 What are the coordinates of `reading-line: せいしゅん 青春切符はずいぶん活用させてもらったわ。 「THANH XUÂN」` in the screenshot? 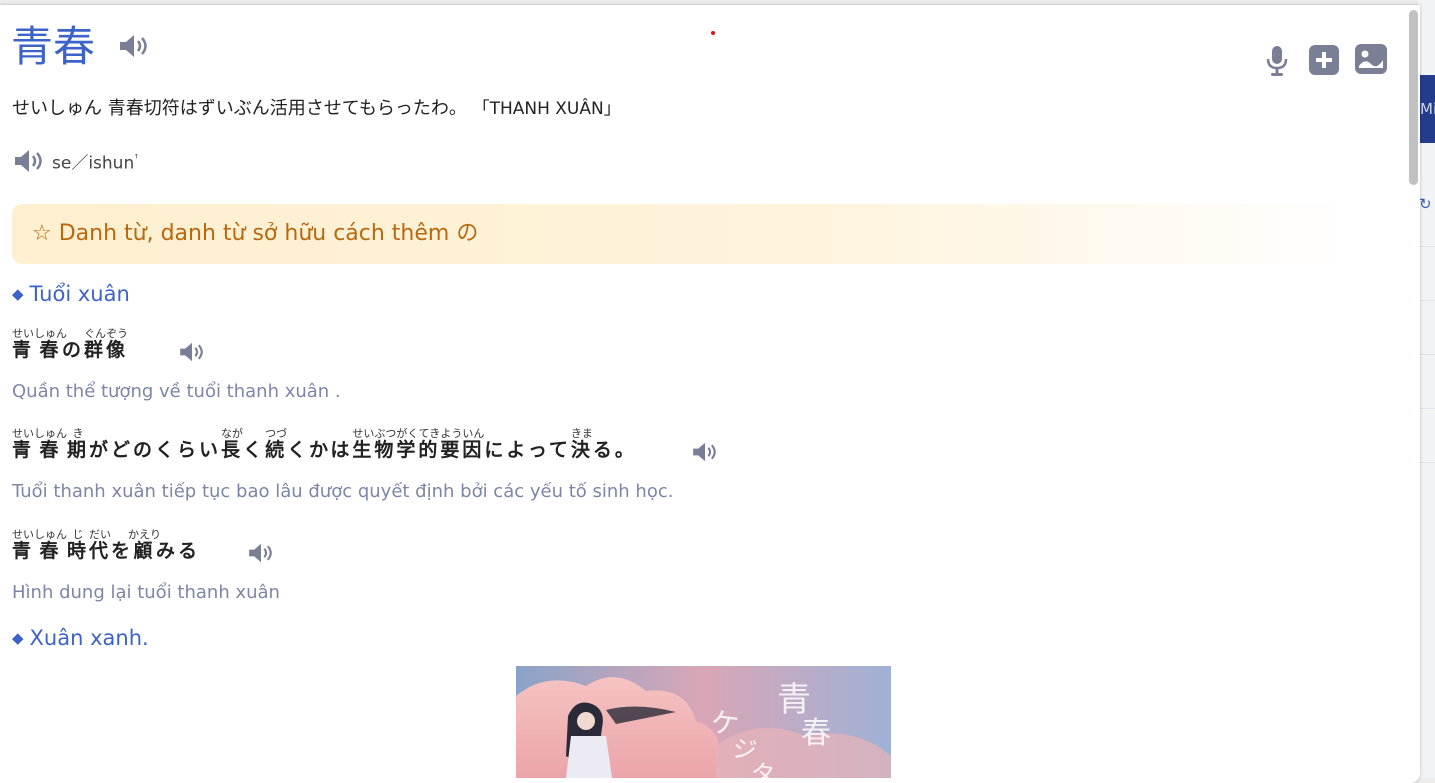 It's located at (316, 109).